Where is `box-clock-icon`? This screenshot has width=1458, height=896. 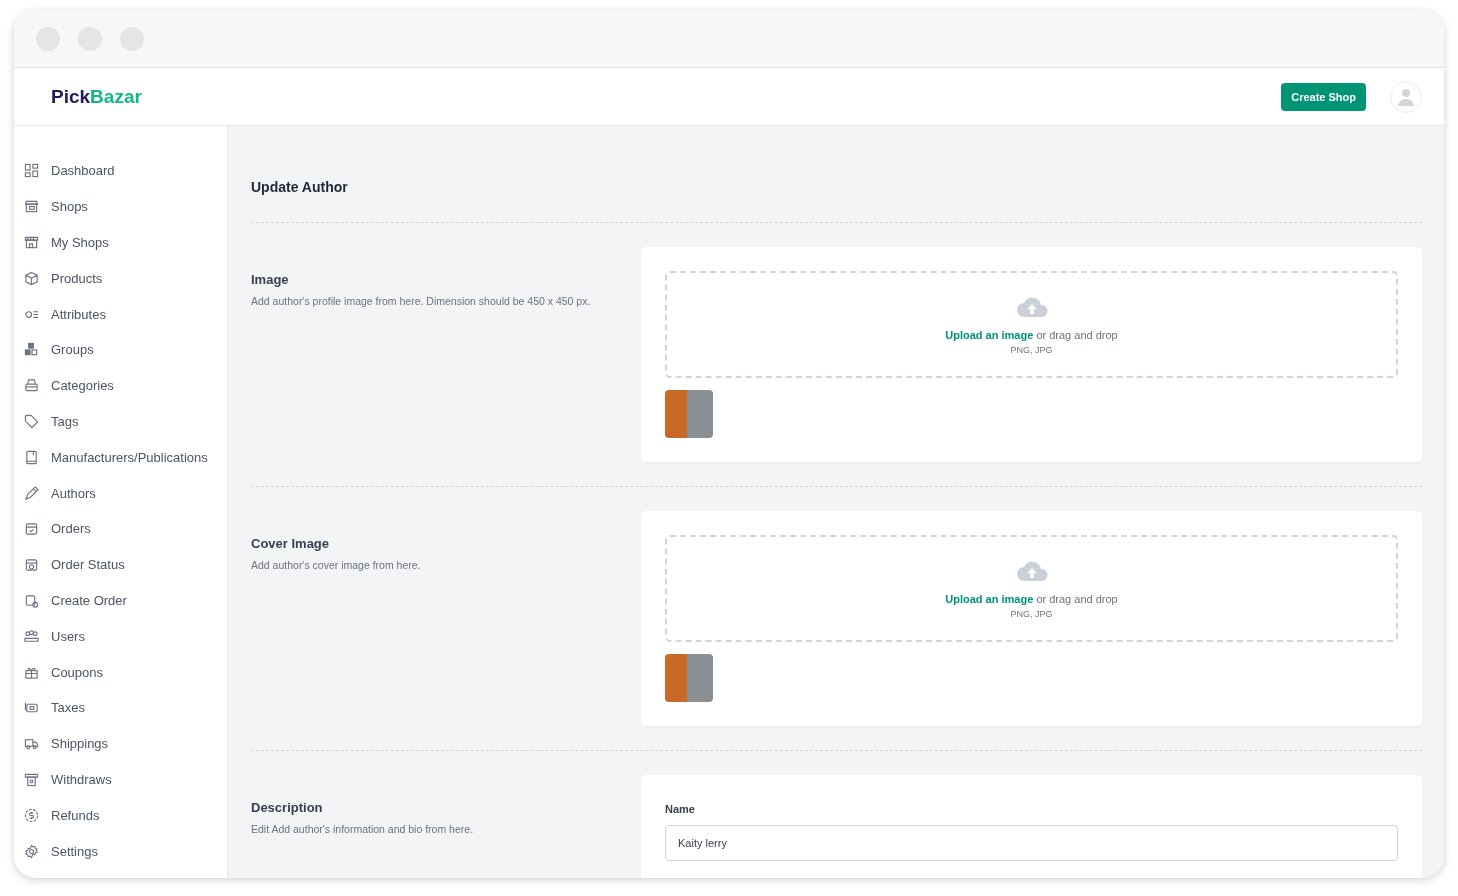
box-clock-icon is located at coordinates (31, 600).